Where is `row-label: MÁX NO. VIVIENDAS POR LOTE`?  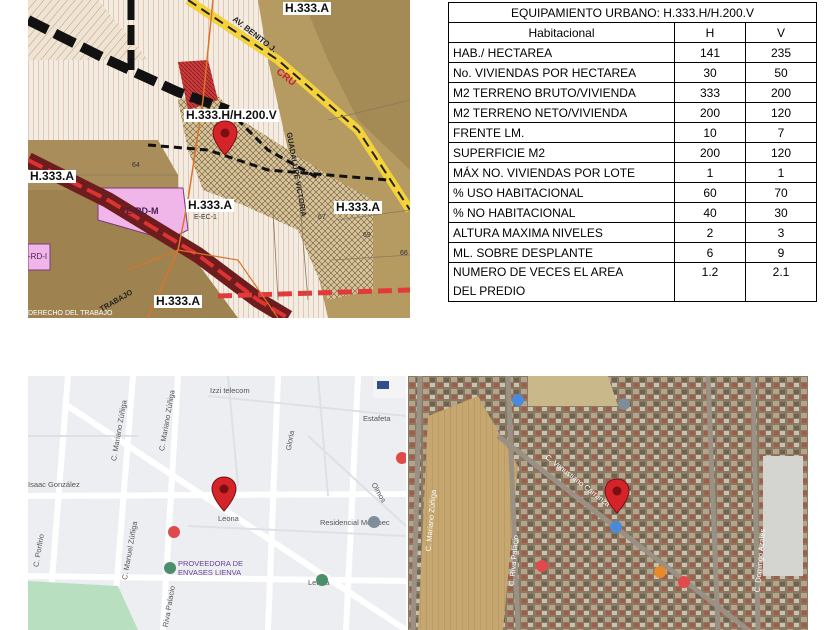
row-label: MÁX NO. VIVIENDAS POR LOTE is located at coordinates (561, 172).